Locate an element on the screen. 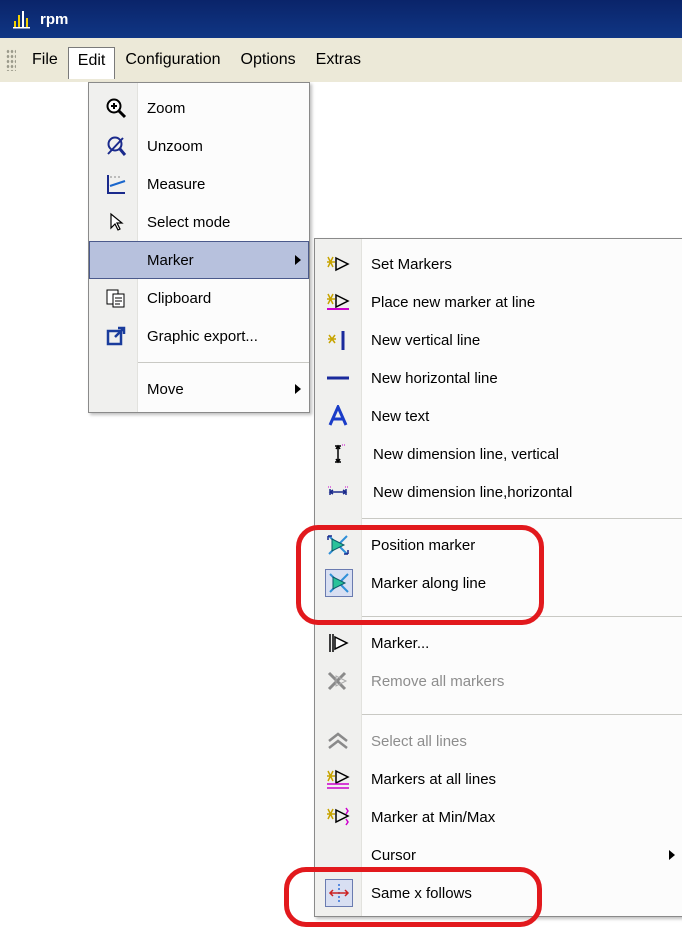 The height and width of the screenshot is (927, 682). menu-item-label: Marker at Min/Max is located at coordinates (433, 817).